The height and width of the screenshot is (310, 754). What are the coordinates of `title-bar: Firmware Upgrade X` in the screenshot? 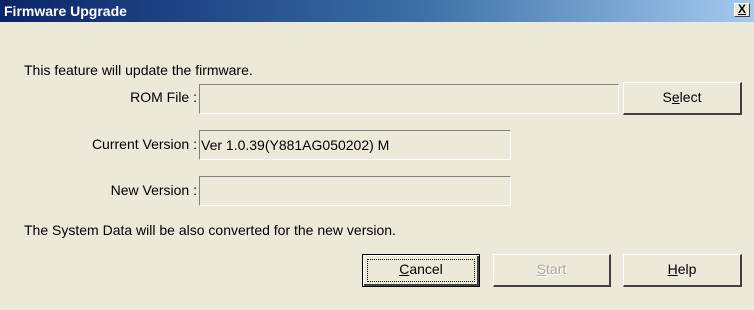 It's located at (377, 11).